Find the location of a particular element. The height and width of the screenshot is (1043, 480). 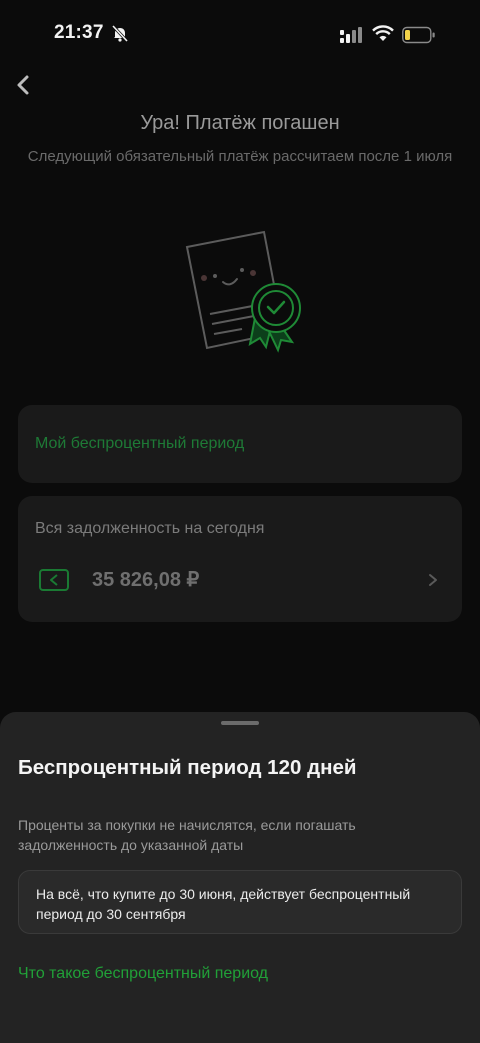

wifi-icon is located at coordinates (383, 36).